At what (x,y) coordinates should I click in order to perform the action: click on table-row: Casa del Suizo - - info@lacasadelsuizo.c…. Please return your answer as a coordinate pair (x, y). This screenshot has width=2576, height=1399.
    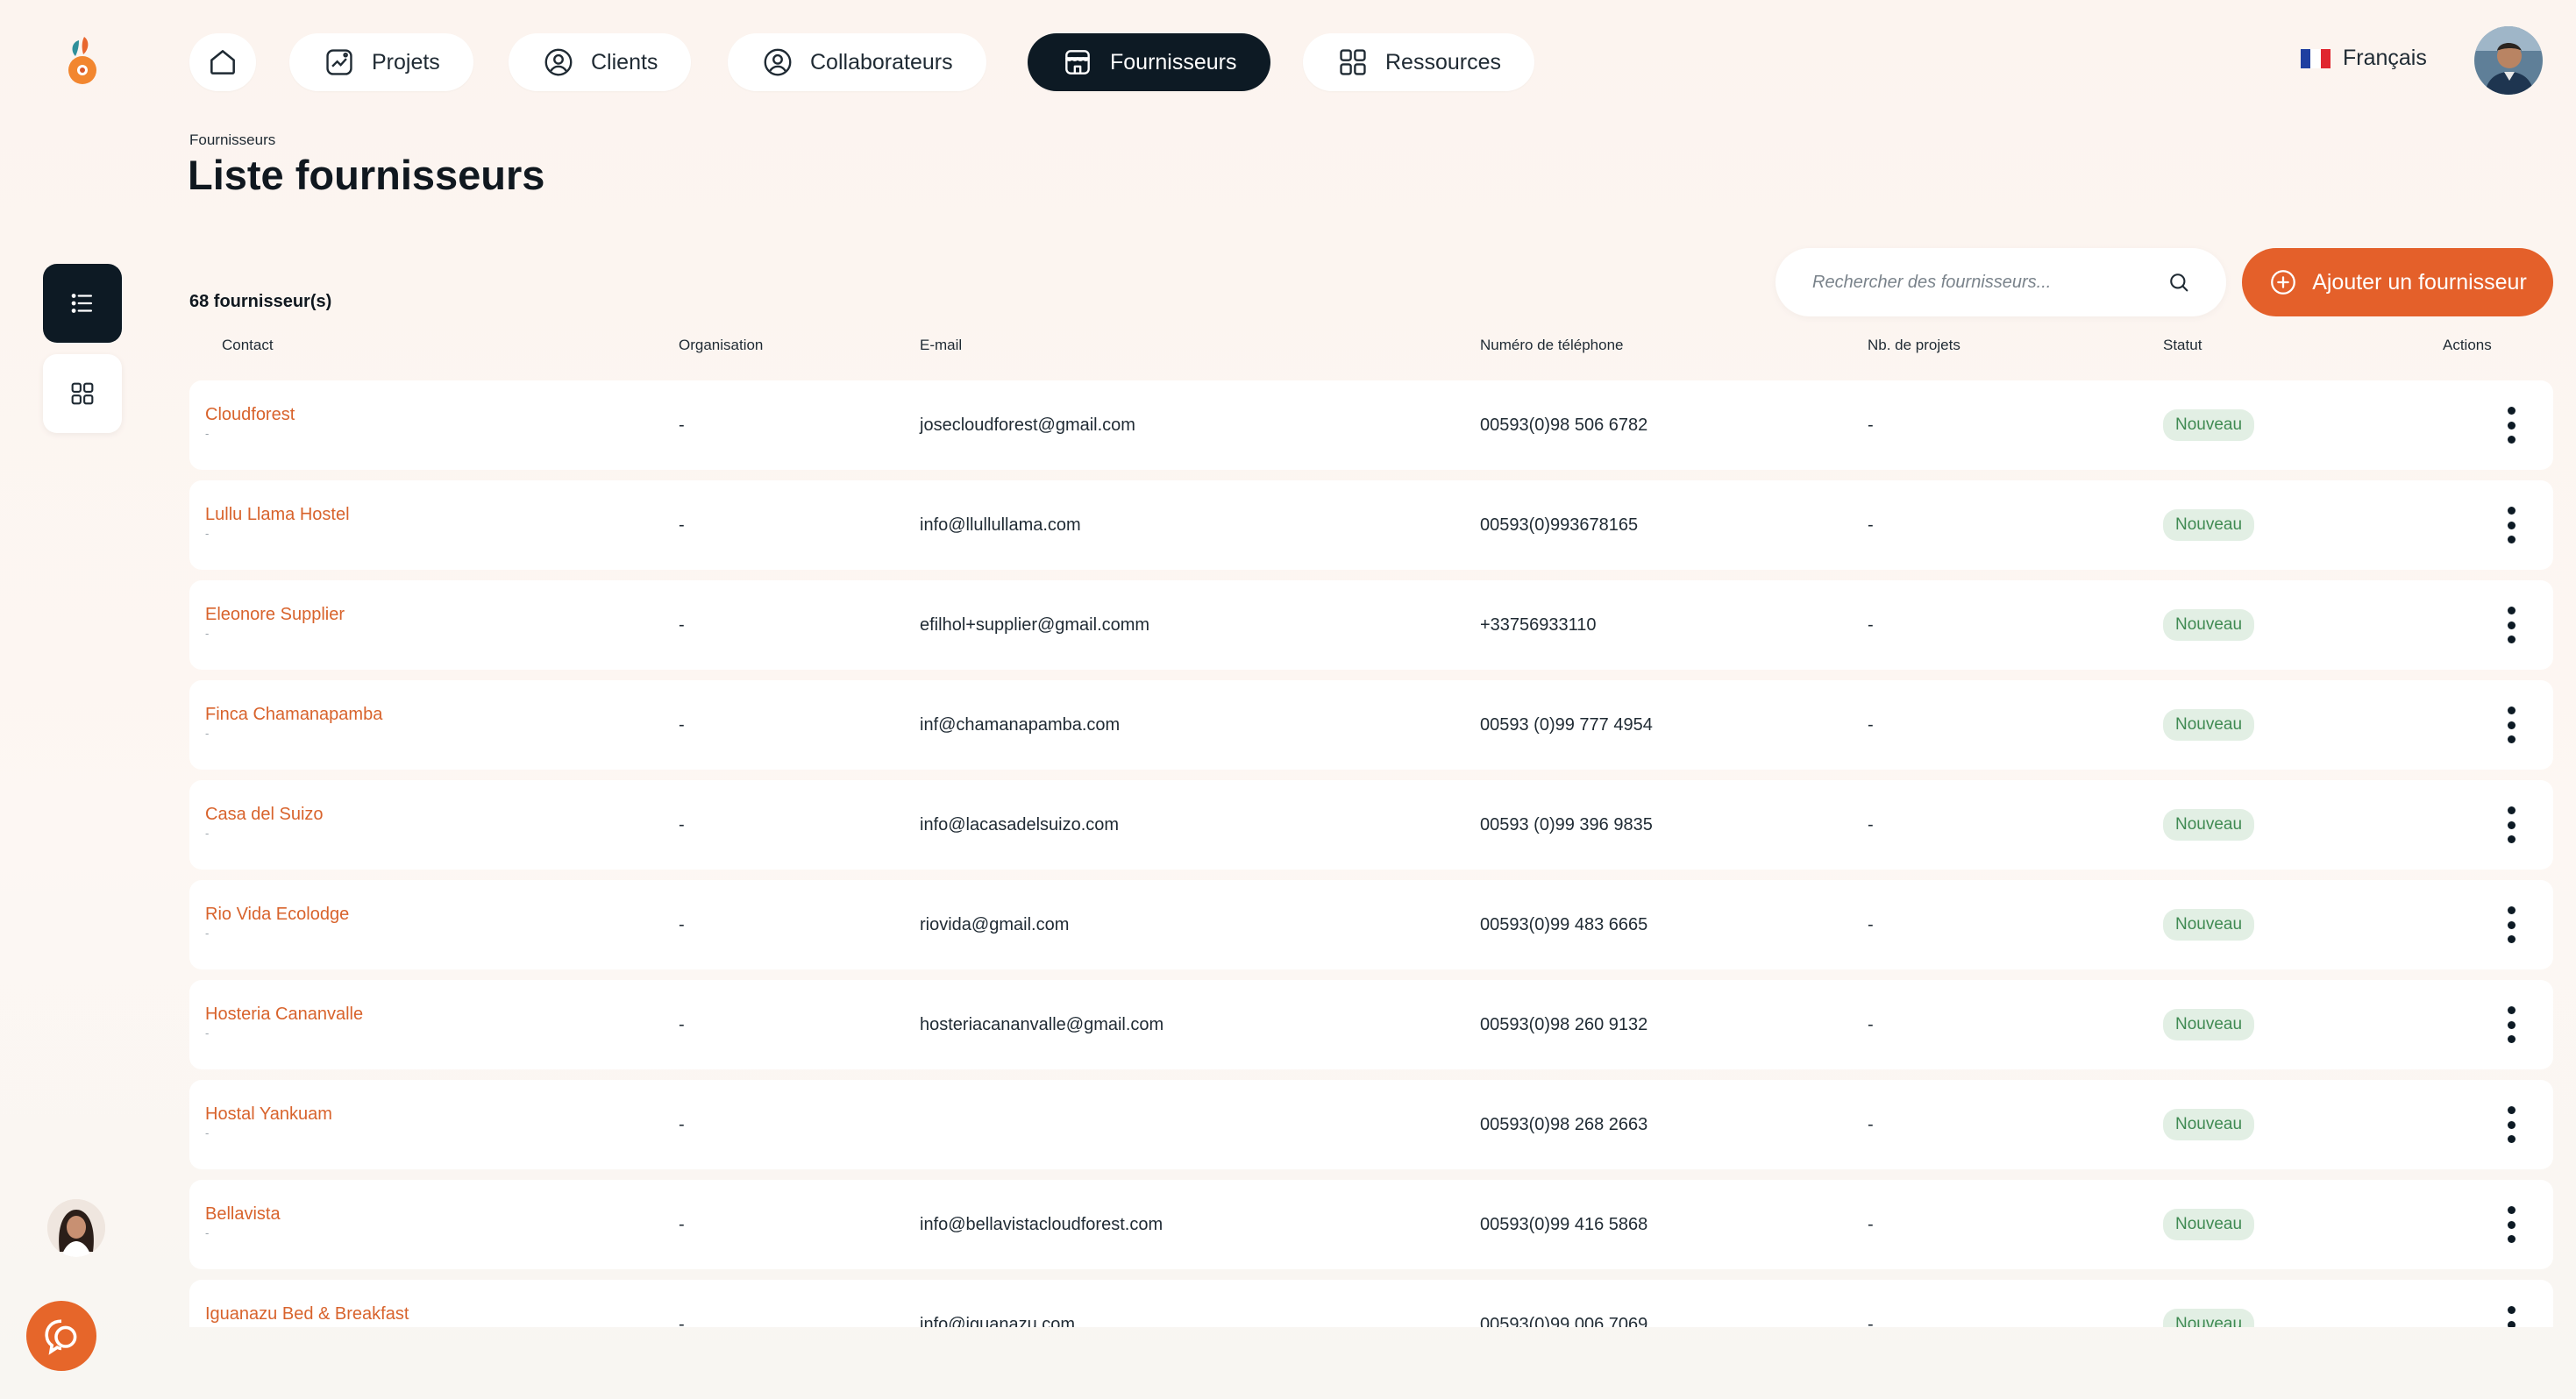
    Looking at the image, I should click on (1371, 825).